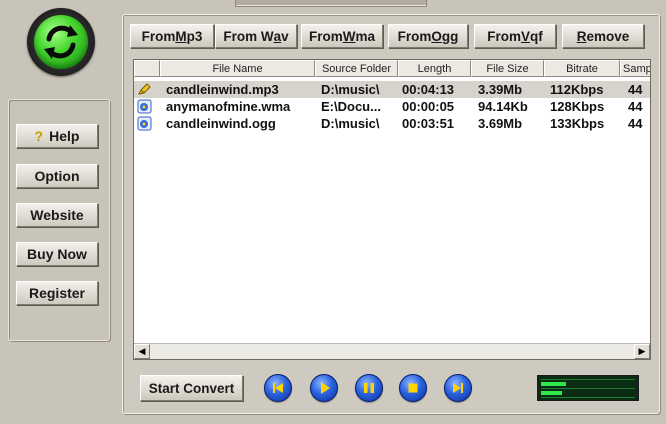  I want to click on from-wma-button: From Wma, so click(342, 36).